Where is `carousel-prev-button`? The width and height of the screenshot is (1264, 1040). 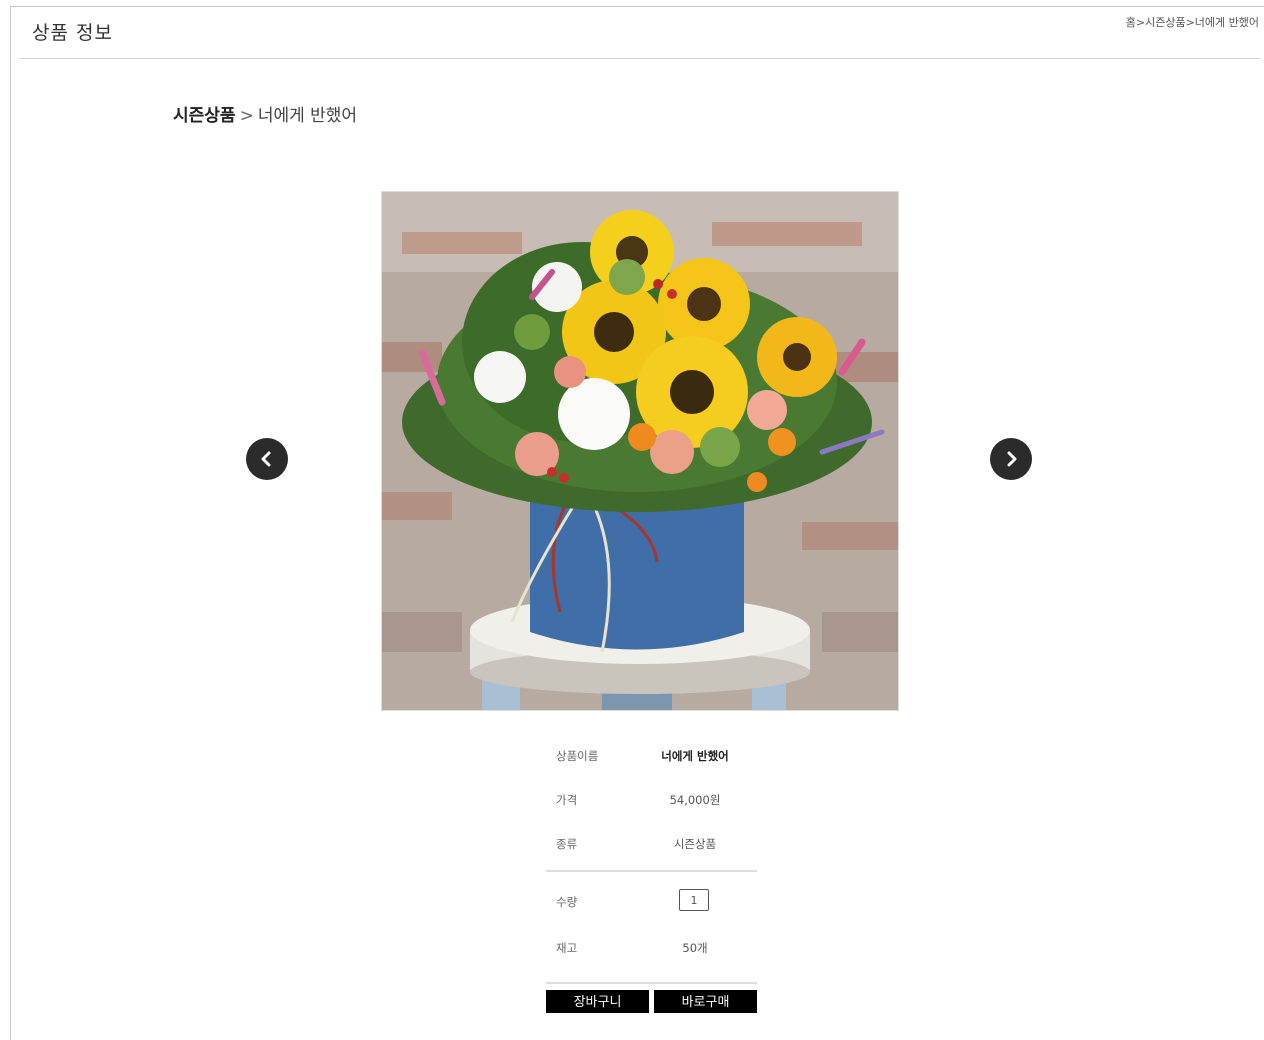 carousel-prev-button is located at coordinates (267, 459).